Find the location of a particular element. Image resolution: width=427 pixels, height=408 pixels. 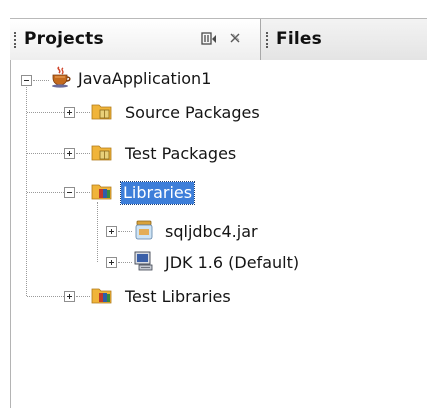

minimize-window-icon is located at coordinates (209, 40).